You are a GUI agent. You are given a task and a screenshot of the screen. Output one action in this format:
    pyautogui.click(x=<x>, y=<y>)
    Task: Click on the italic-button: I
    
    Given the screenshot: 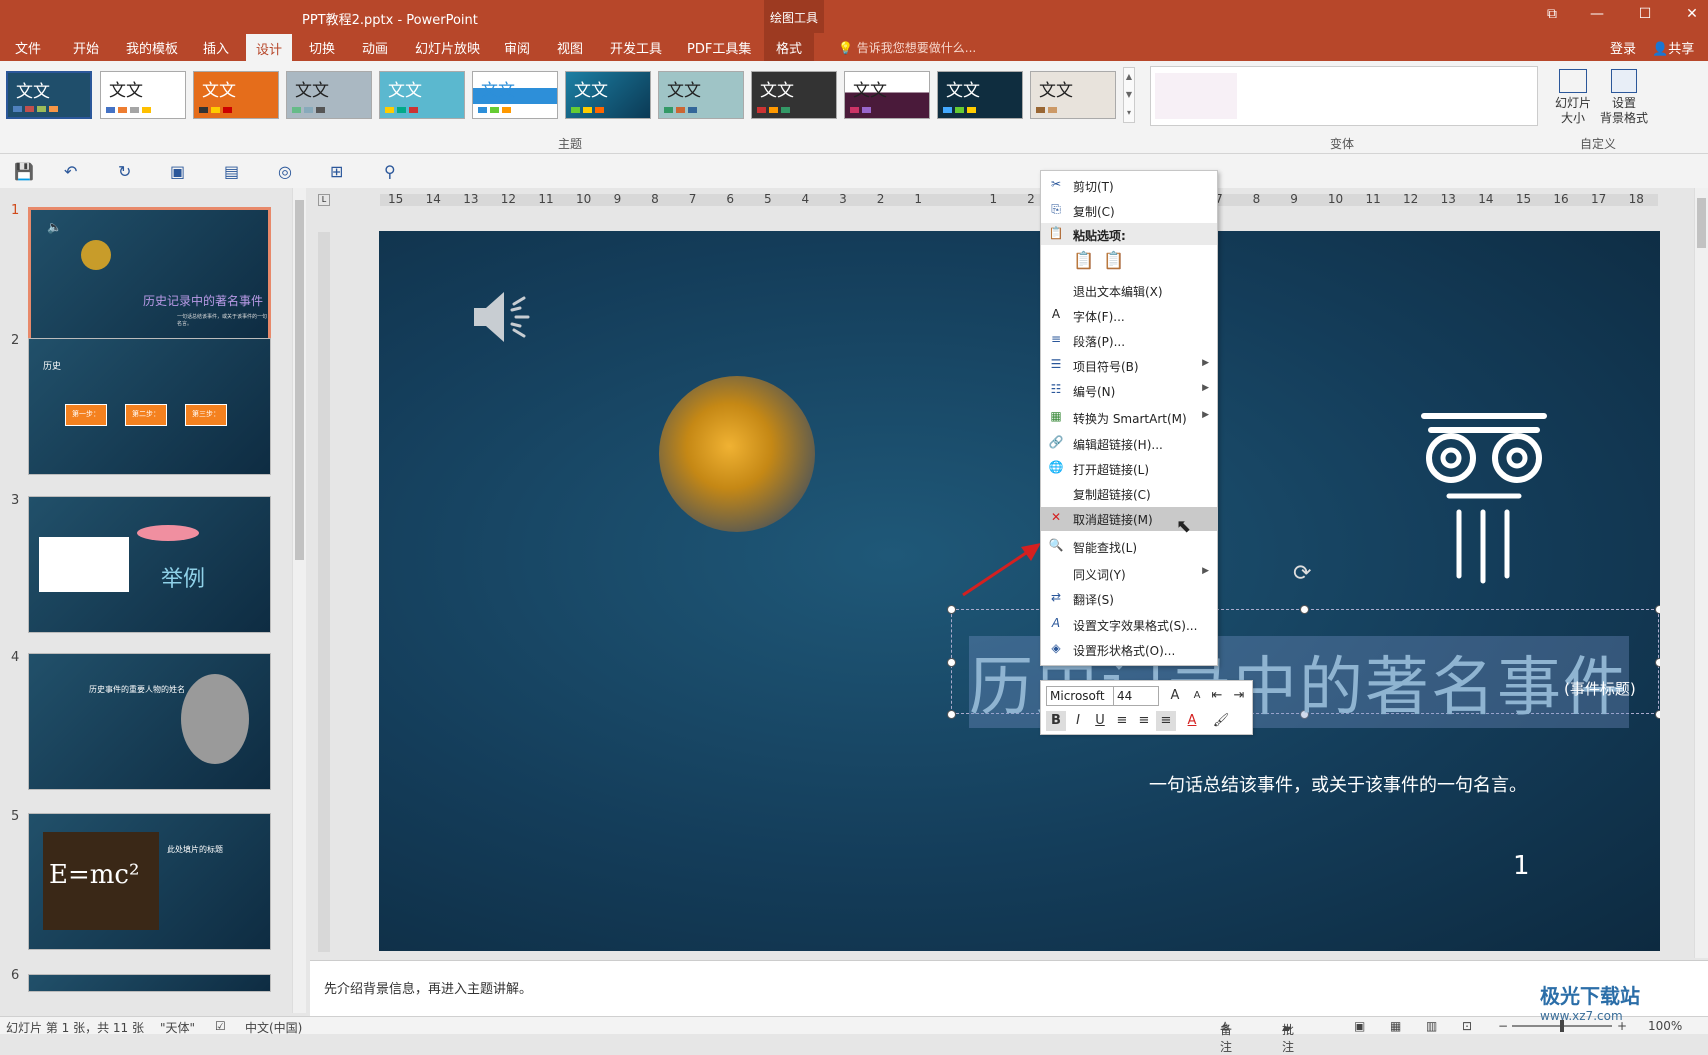 What is the action you would take?
    pyautogui.click(x=1078, y=721)
    